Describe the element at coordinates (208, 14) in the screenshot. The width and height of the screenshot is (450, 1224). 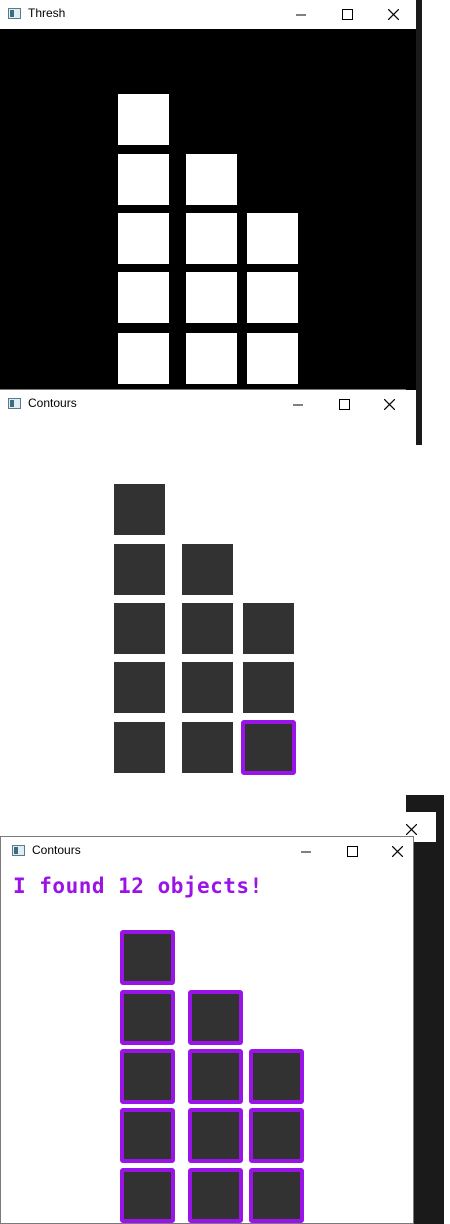
I see `title-bar: Thresh` at that location.